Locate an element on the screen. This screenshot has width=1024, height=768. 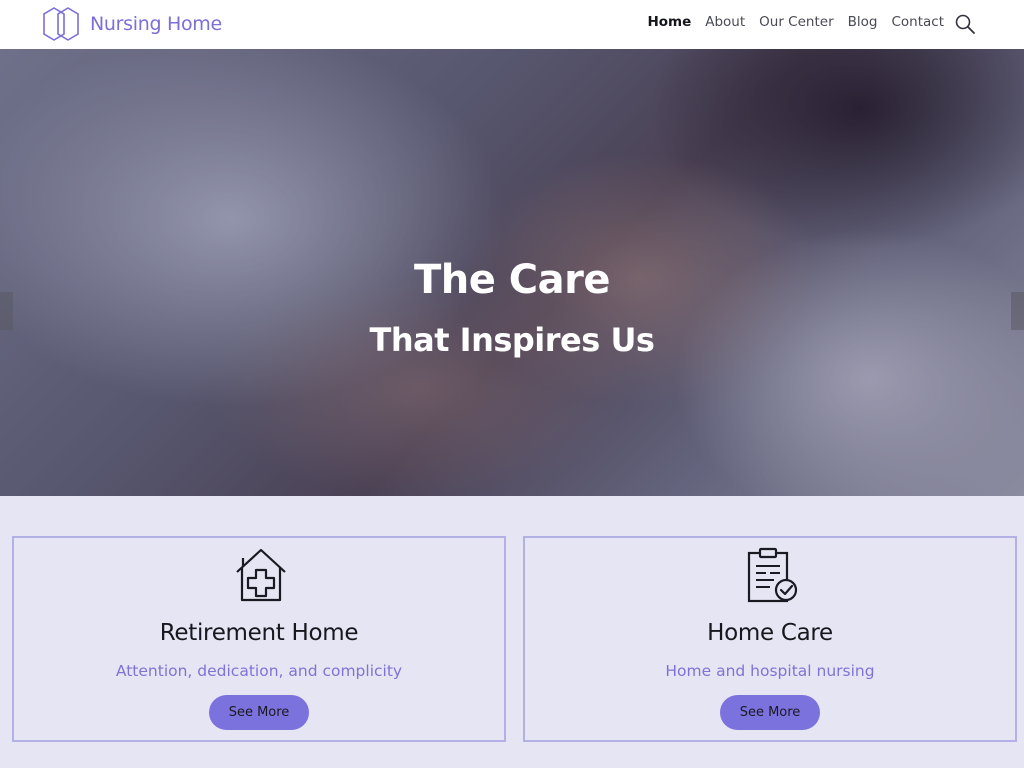
see-more-button-retirement-home: See More is located at coordinates (259, 712).